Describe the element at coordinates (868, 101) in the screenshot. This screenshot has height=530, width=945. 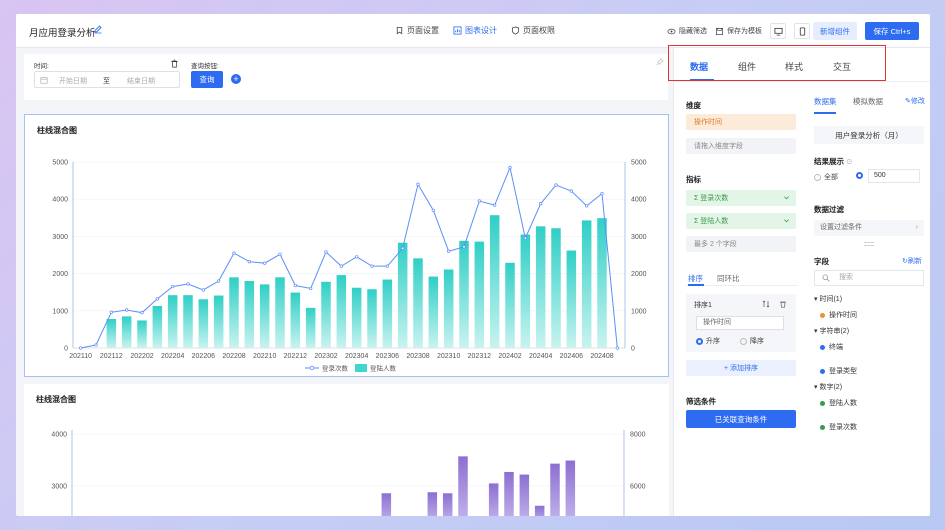
I see `tab-mock-data: 模拟数据` at that location.